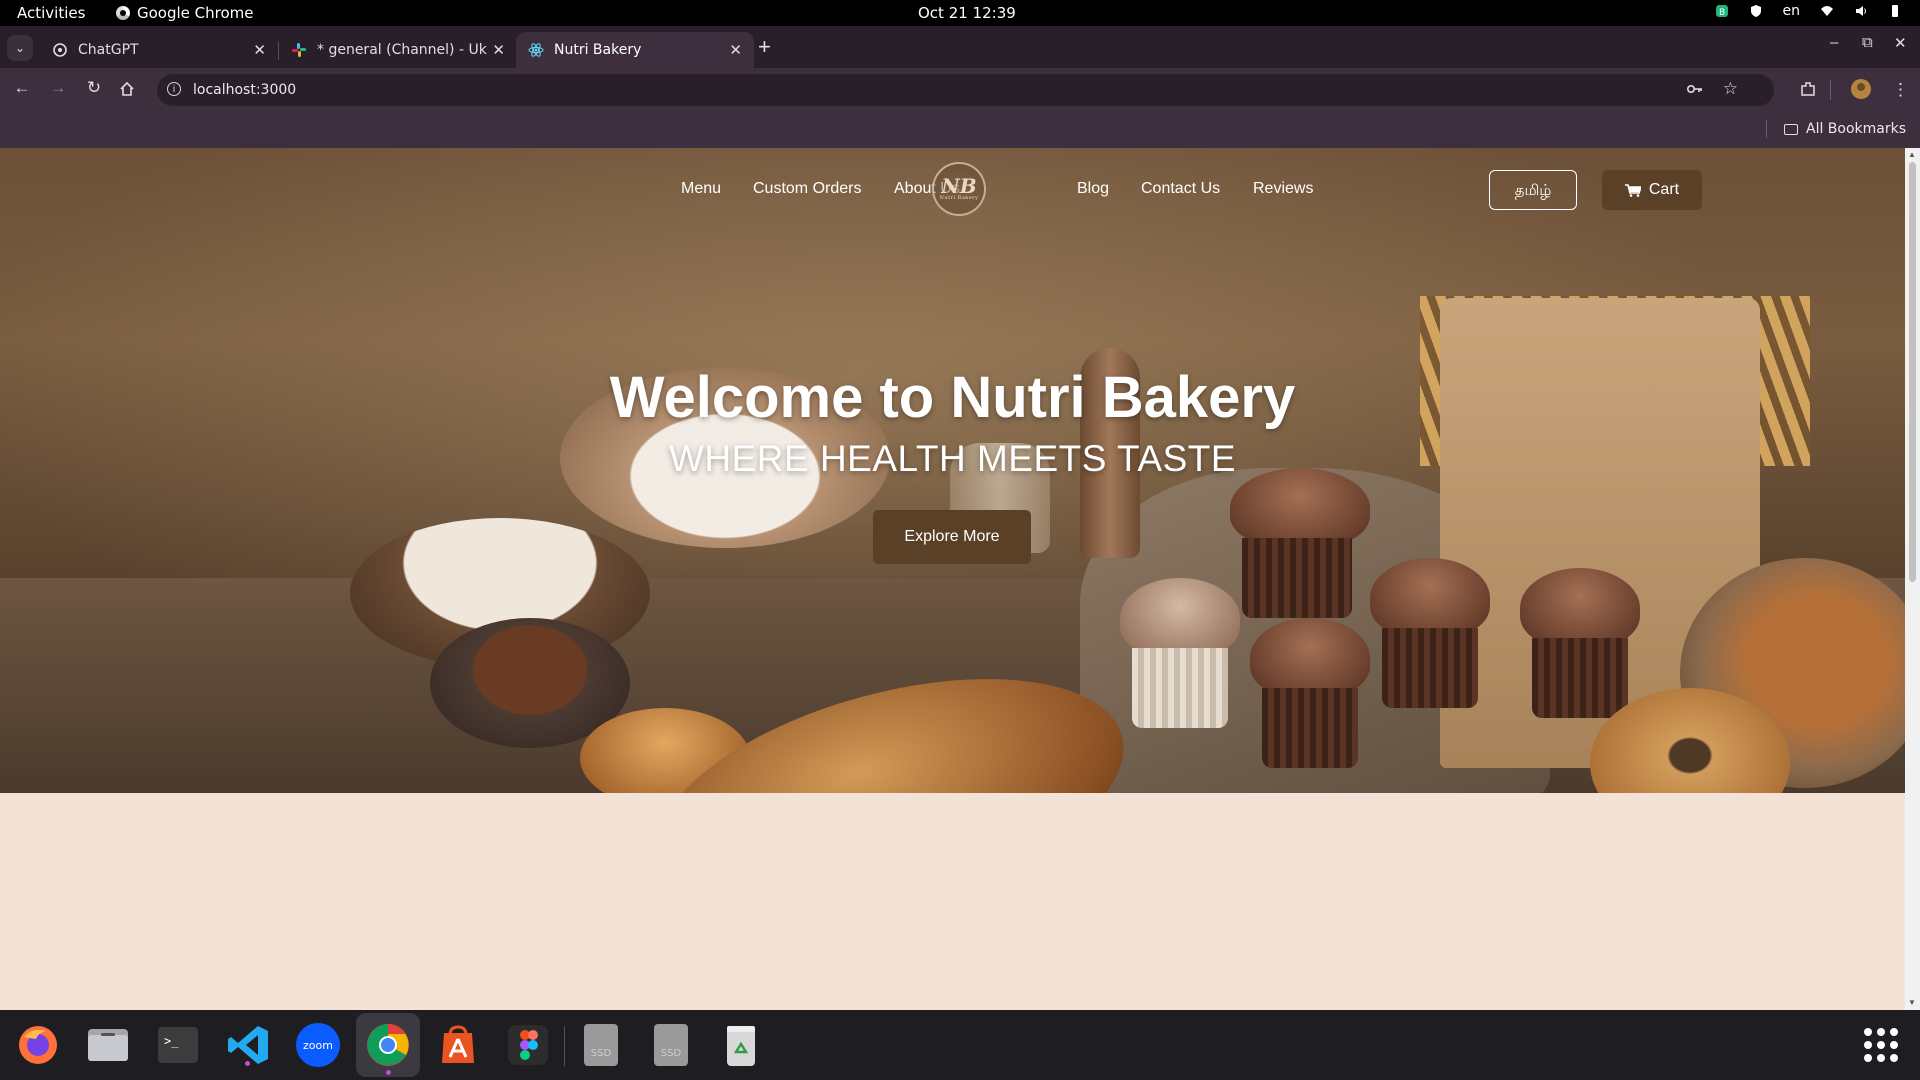 Image resolution: width=1920 pixels, height=1080 pixels. What do you see at coordinates (528, 1045) in the screenshot?
I see `figma-icon` at bounding box center [528, 1045].